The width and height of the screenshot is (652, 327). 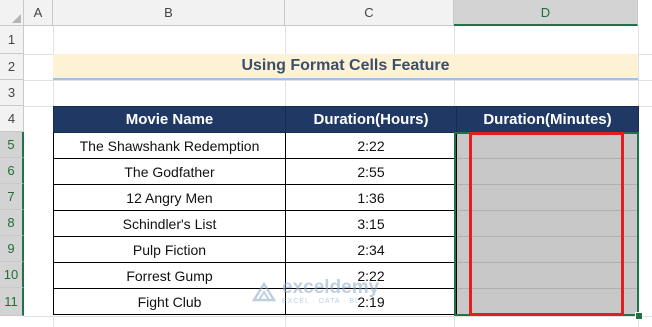 What do you see at coordinates (12, 197) in the screenshot?
I see `row-header-7: 7` at bounding box center [12, 197].